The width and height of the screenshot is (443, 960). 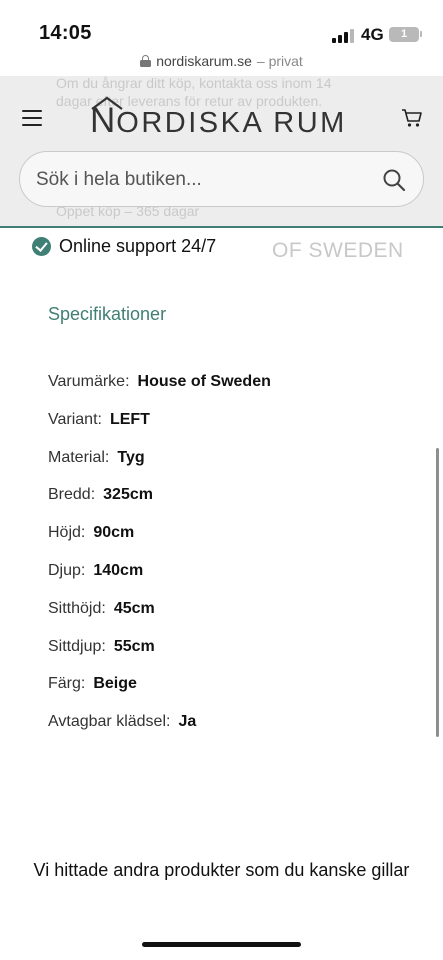 What do you see at coordinates (231, 123) in the screenshot?
I see `logo-text: ORDISKA RUM` at bounding box center [231, 123].